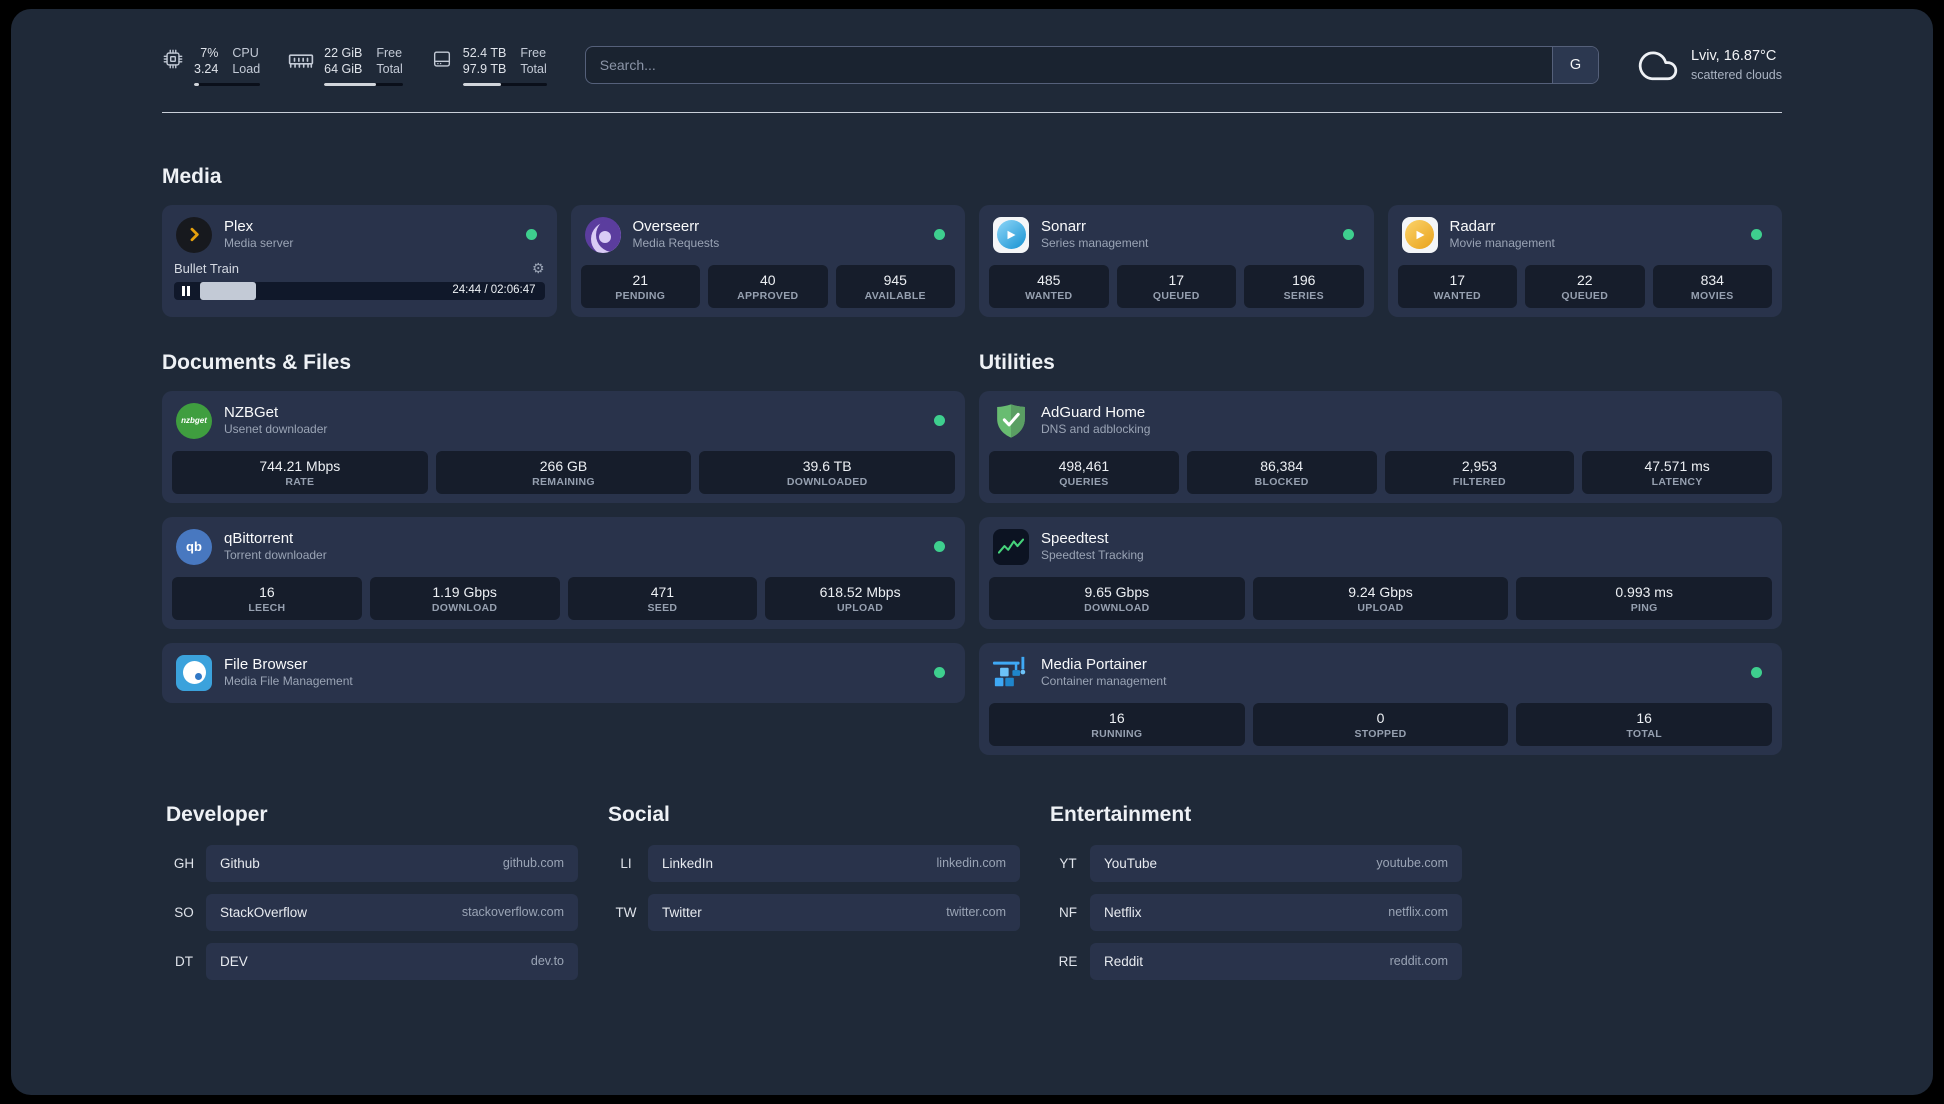 This screenshot has height=1104, width=1944. What do you see at coordinates (1131, 863) in the screenshot?
I see `bookmark-name: YouTube` at bounding box center [1131, 863].